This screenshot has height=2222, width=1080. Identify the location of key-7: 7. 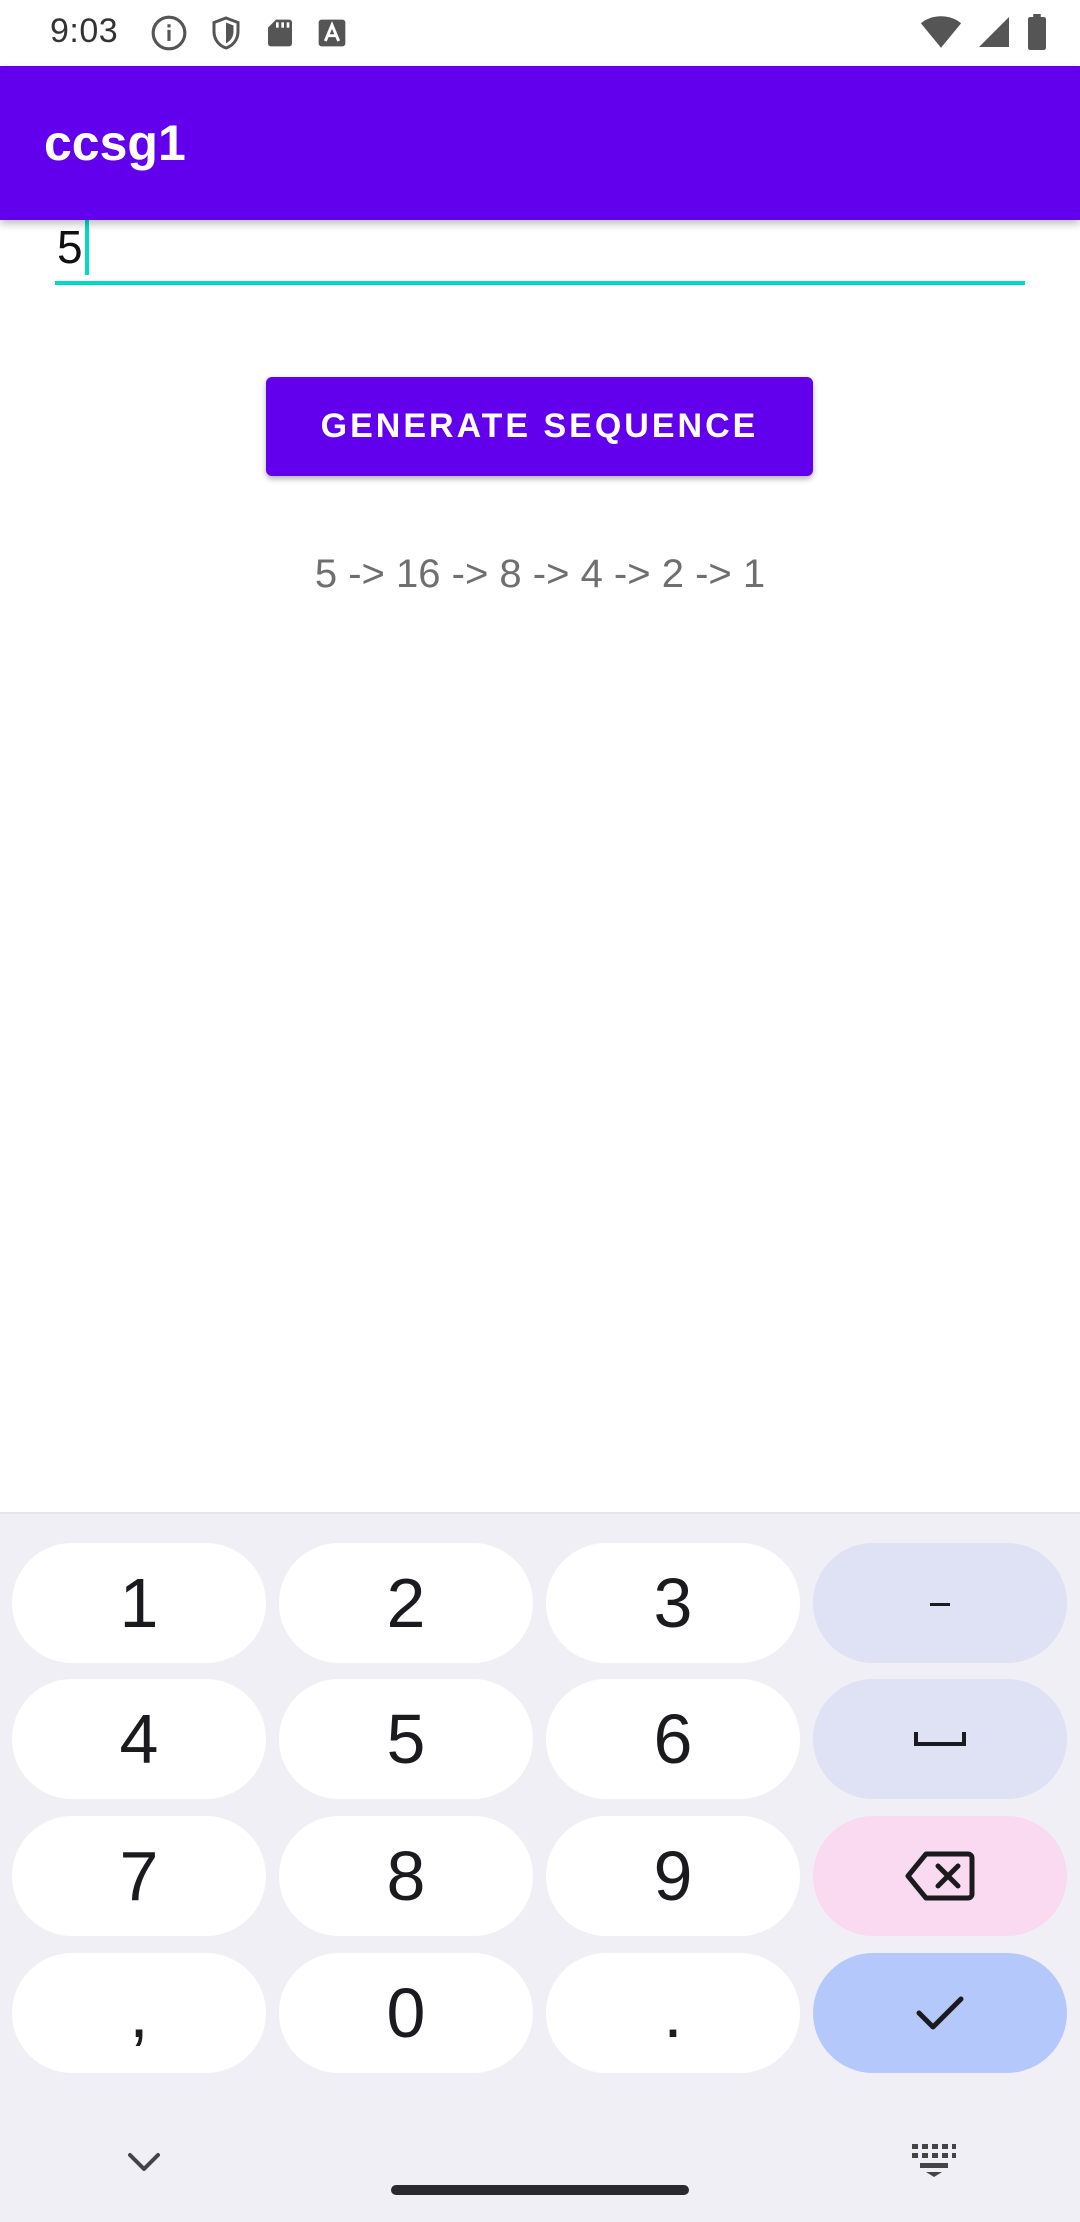
(139, 1876).